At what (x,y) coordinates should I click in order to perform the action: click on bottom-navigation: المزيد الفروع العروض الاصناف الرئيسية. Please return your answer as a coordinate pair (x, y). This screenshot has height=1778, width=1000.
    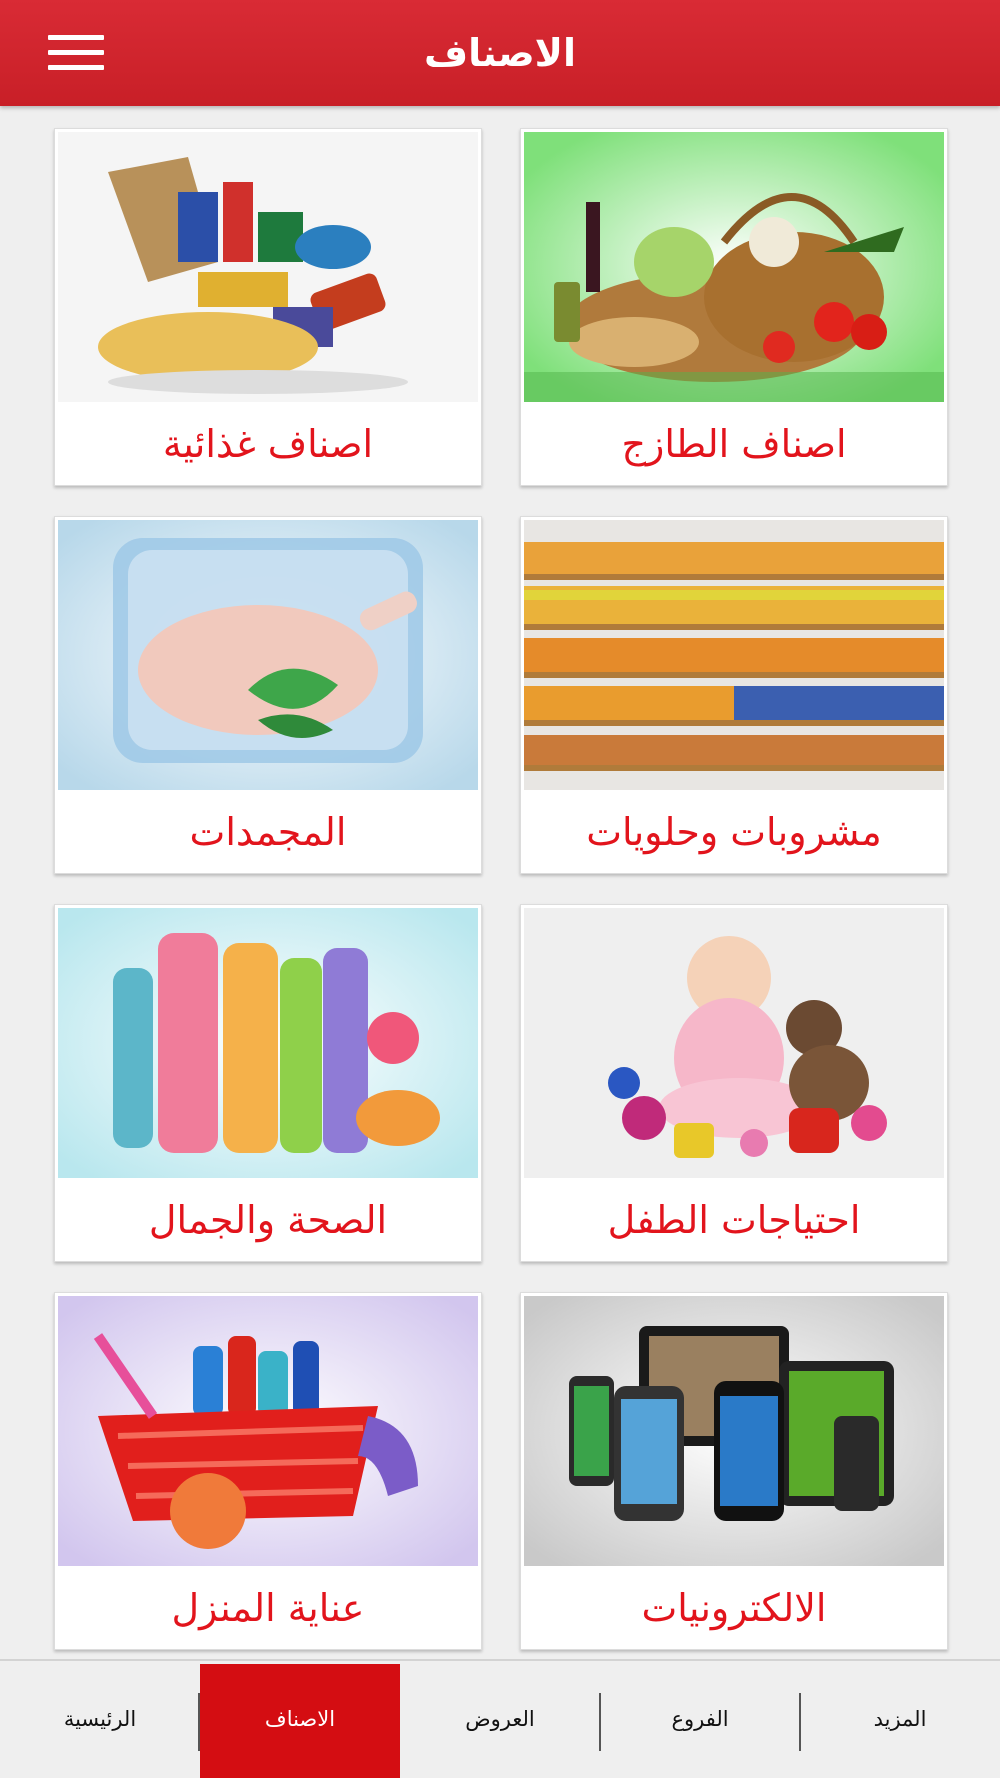
    Looking at the image, I should click on (500, 1718).